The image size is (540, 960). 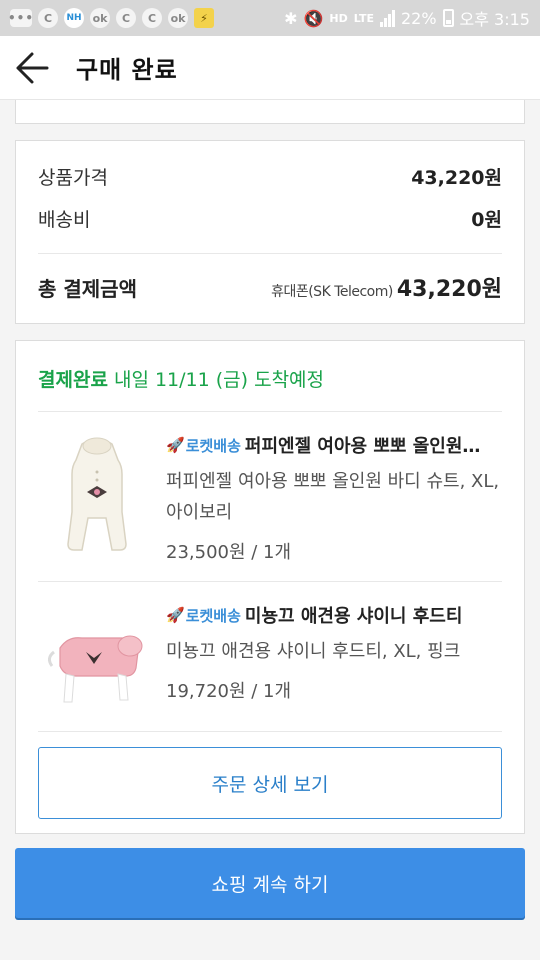 What do you see at coordinates (270, 176) in the screenshot?
I see `product-price-row: 상품가격 43,220원` at bounding box center [270, 176].